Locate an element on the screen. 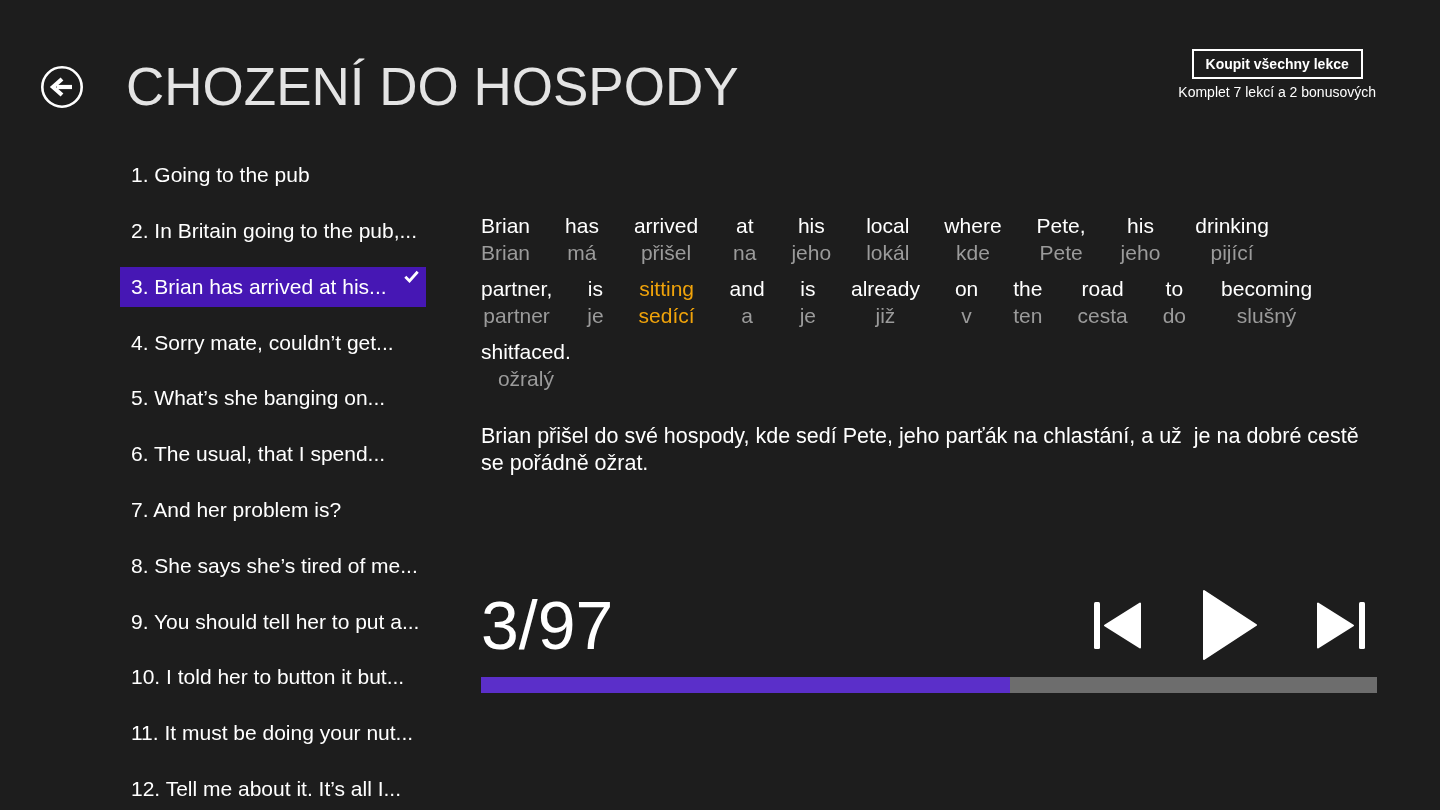 This screenshot has height=810, width=1440. czech-gloss: na is located at coordinates (745, 253).